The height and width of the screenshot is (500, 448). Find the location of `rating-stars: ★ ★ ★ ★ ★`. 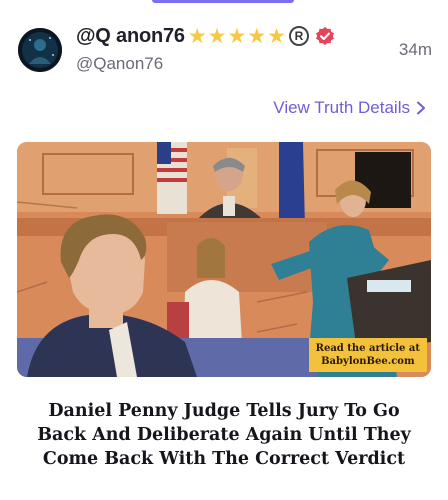

rating-stars: ★ ★ ★ ★ ★ is located at coordinates (237, 36).